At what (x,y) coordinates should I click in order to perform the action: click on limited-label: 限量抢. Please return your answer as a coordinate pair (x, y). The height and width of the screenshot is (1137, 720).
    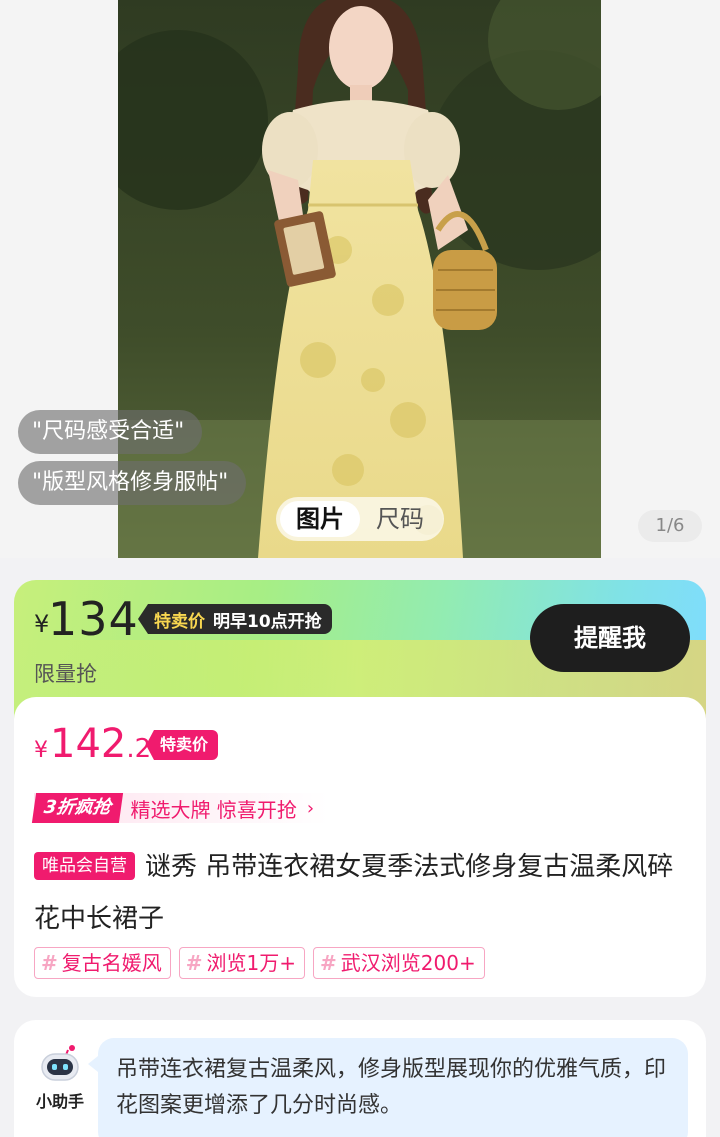
    Looking at the image, I should click on (65, 674).